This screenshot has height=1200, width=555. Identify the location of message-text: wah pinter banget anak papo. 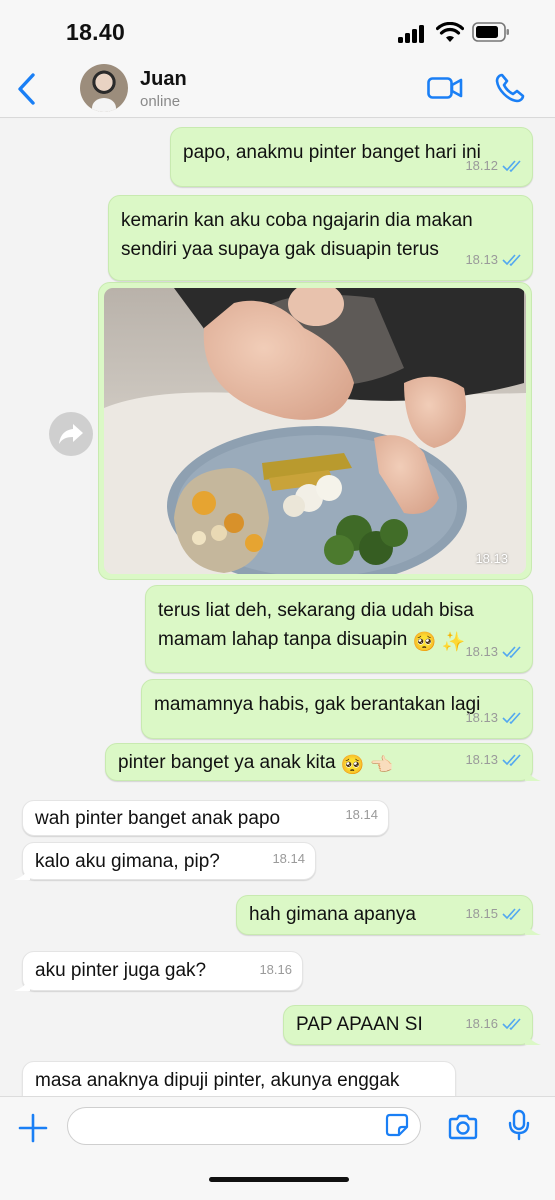
(158, 818).